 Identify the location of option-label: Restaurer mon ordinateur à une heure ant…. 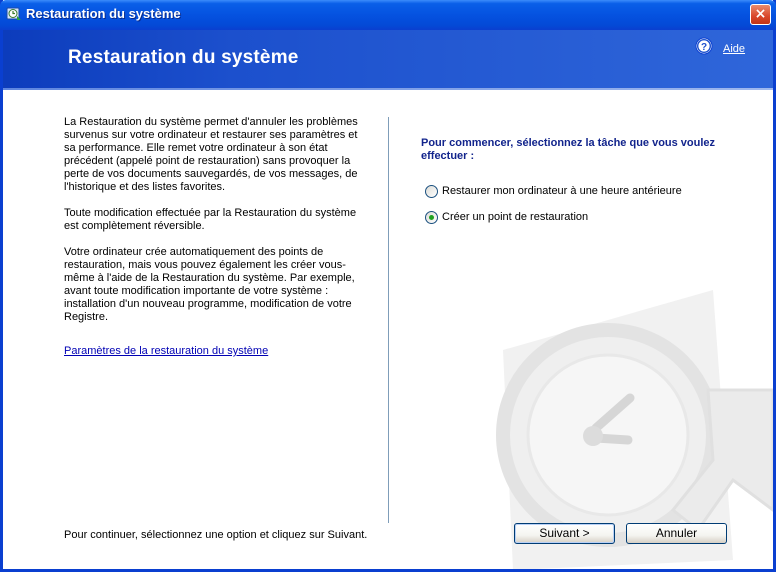
(562, 191).